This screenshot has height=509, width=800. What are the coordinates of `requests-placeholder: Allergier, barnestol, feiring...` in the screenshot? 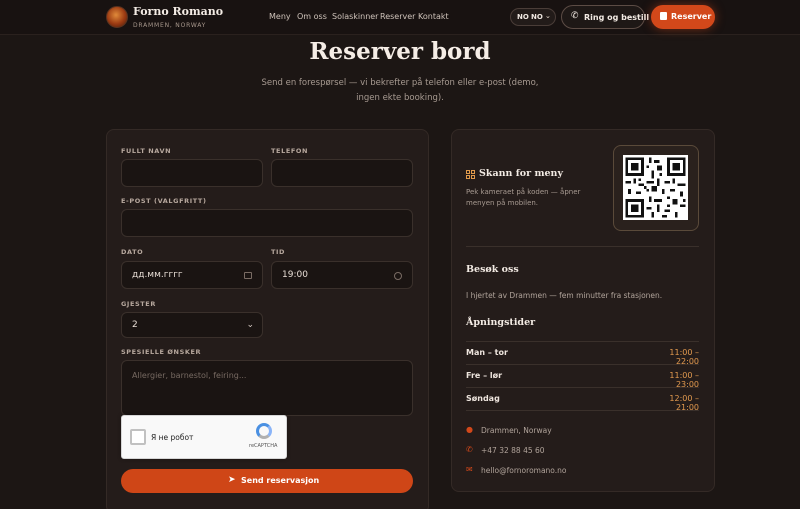 It's located at (189, 375).